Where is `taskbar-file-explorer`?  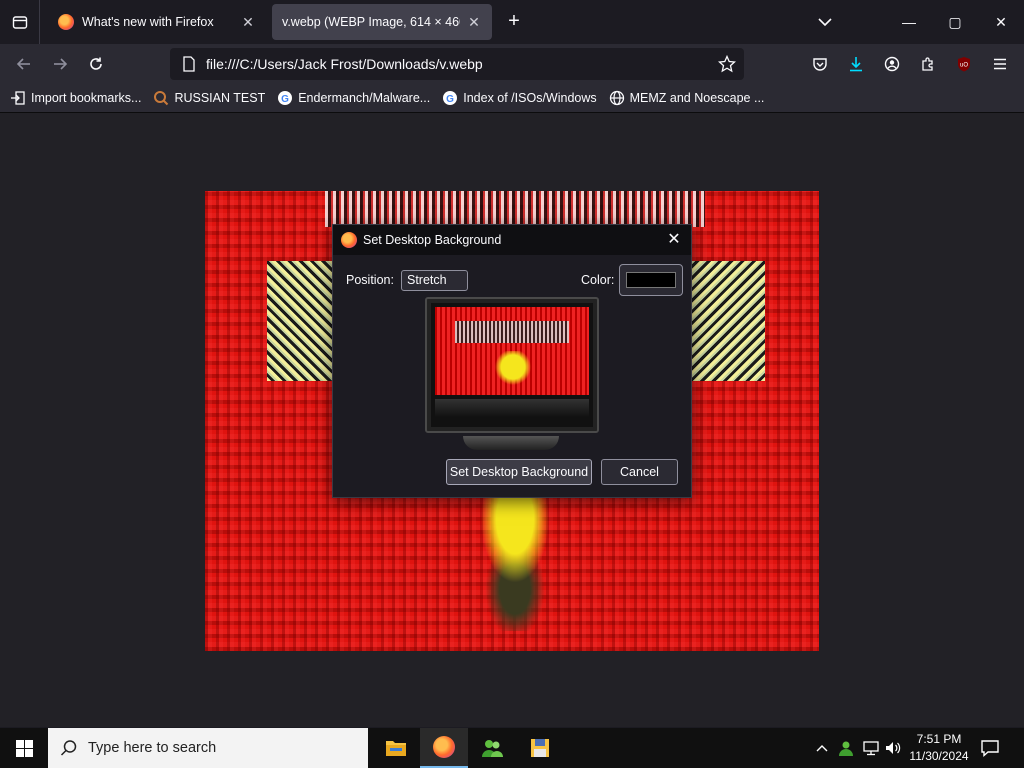 taskbar-file-explorer is located at coordinates (396, 748).